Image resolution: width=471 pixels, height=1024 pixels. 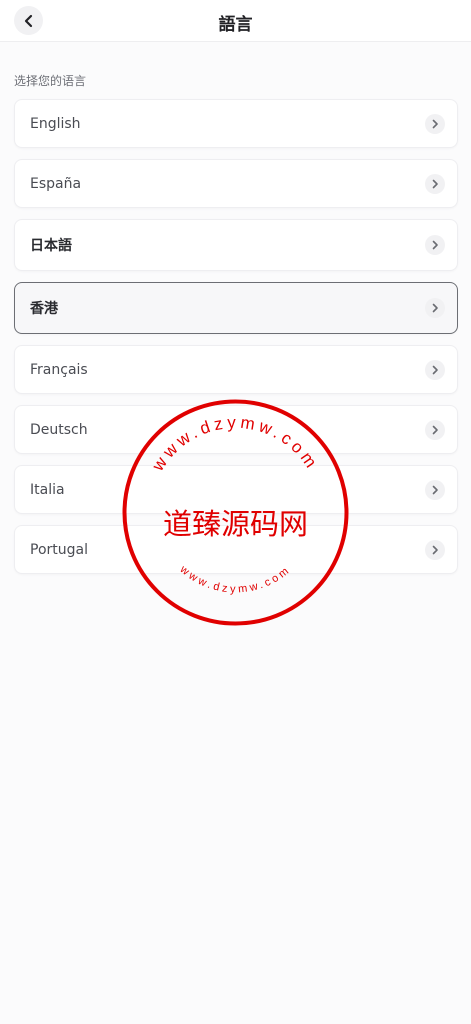 I want to click on top-nav-bar: 語言, so click(x=235, y=21).